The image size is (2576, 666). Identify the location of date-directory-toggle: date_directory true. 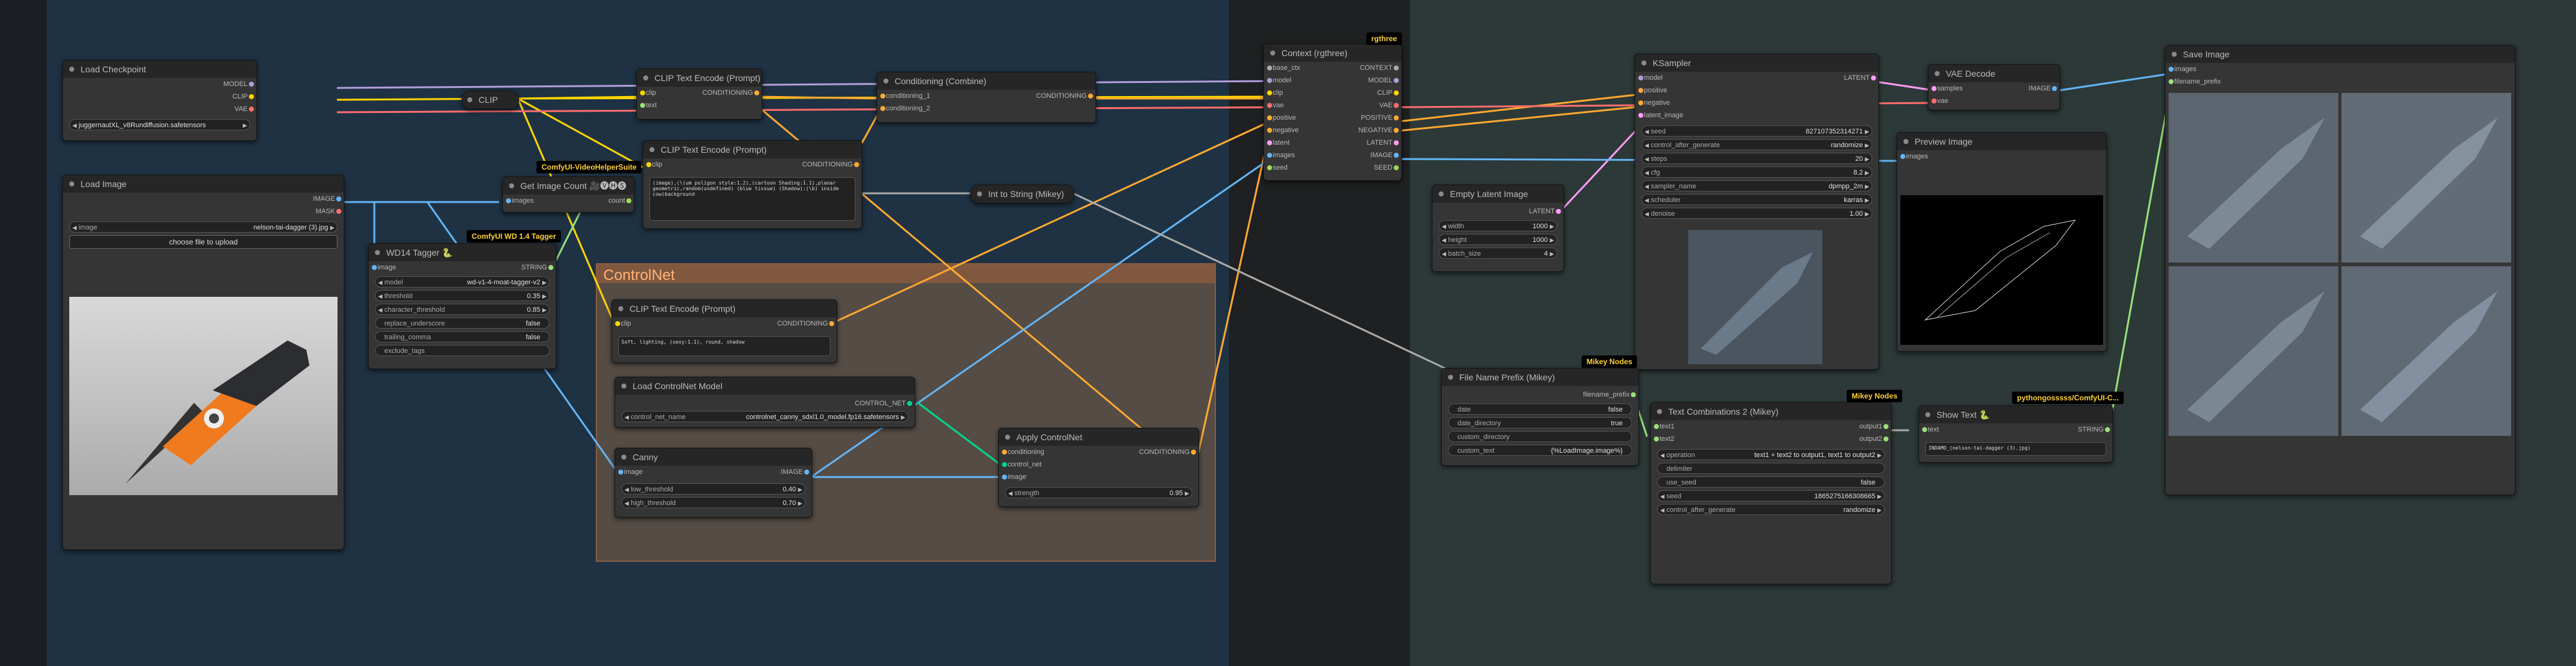
(1540, 422).